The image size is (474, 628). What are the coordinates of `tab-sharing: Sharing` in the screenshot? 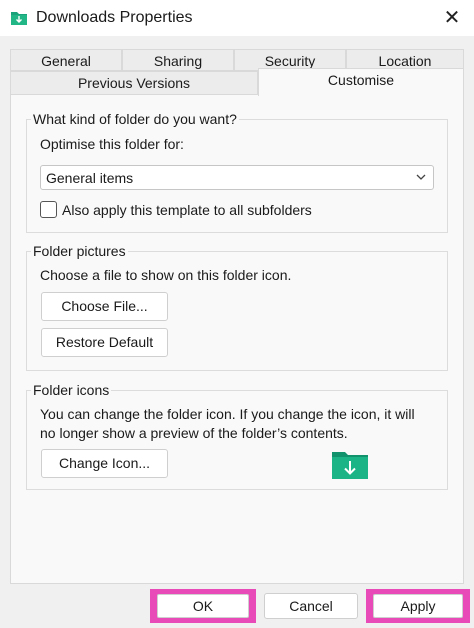 It's located at (178, 60).